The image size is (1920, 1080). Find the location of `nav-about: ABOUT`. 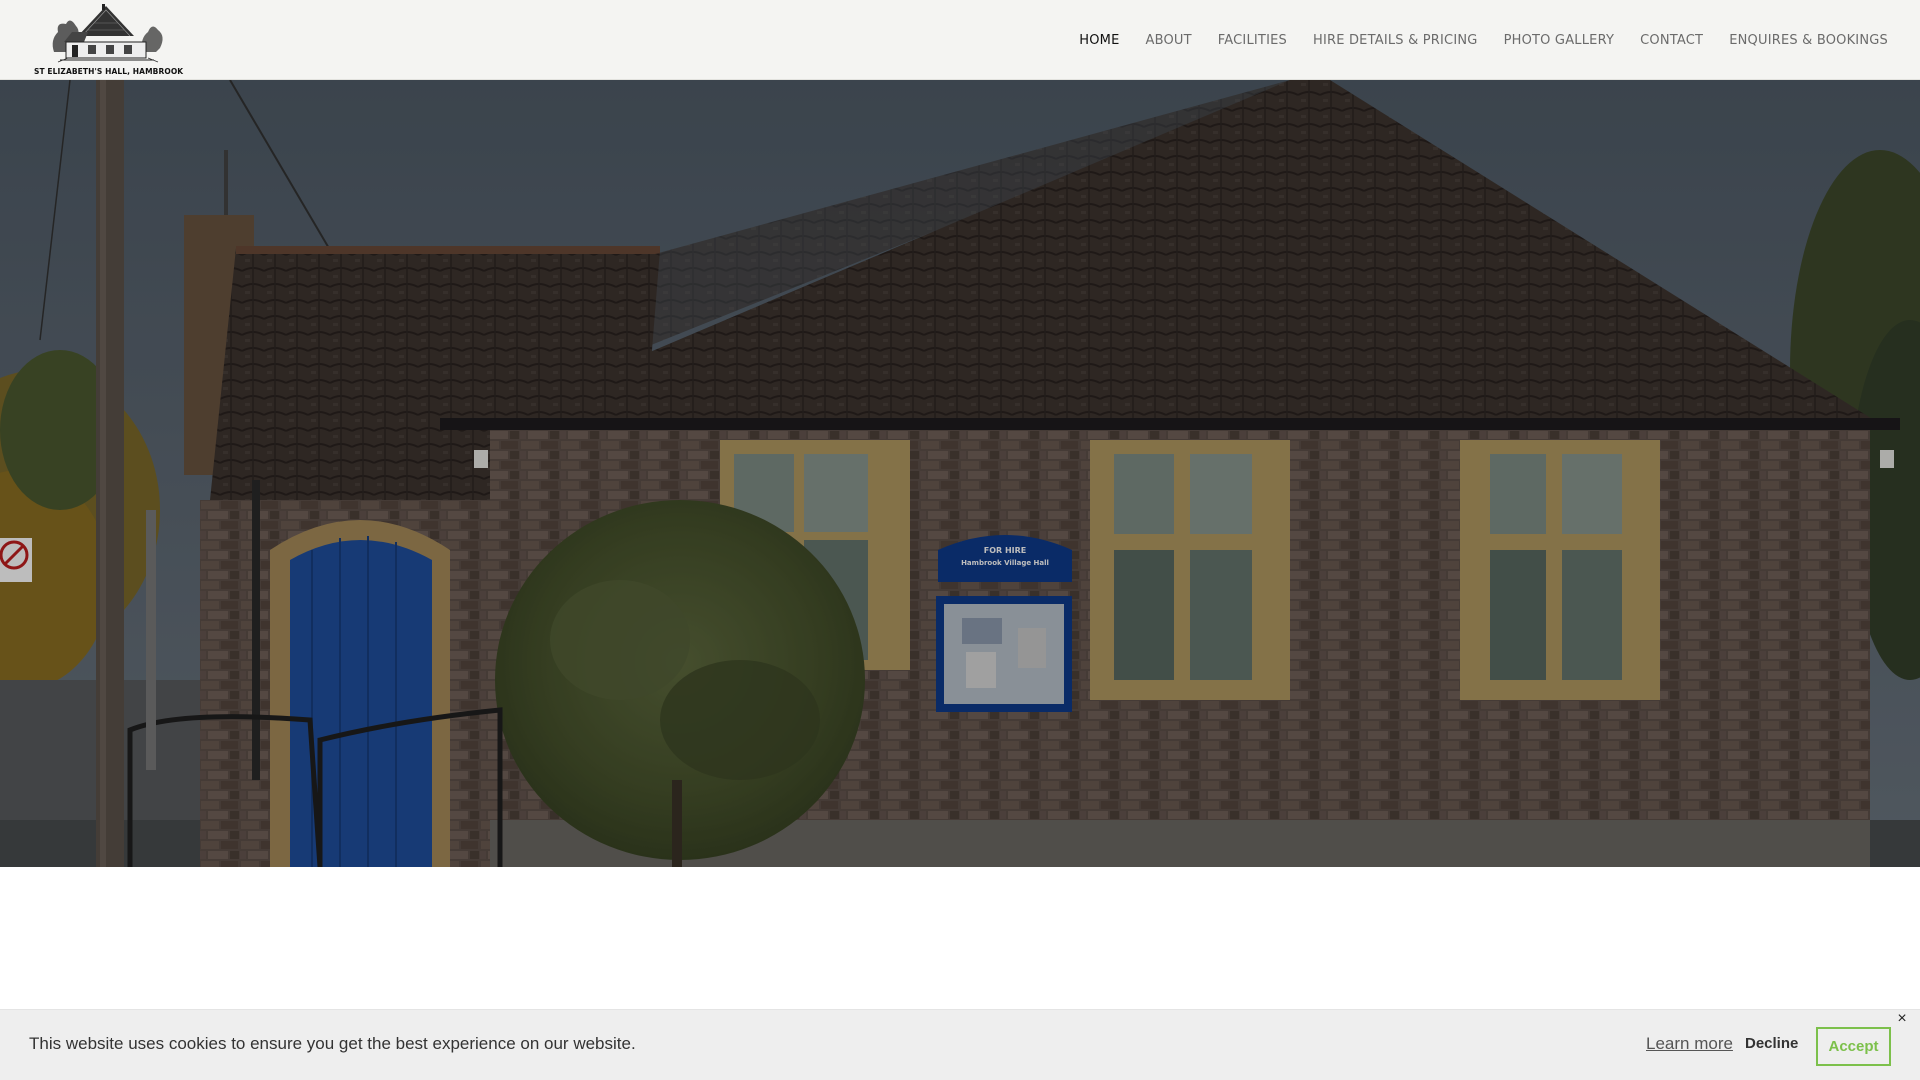

nav-about: ABOUT is located at coordinates (1169, 40).